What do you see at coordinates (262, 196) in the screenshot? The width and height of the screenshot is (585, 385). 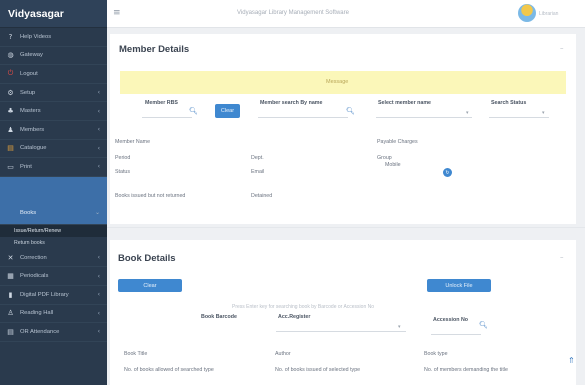 I see `detained-label: Detained` at bounding box center [262, 196].